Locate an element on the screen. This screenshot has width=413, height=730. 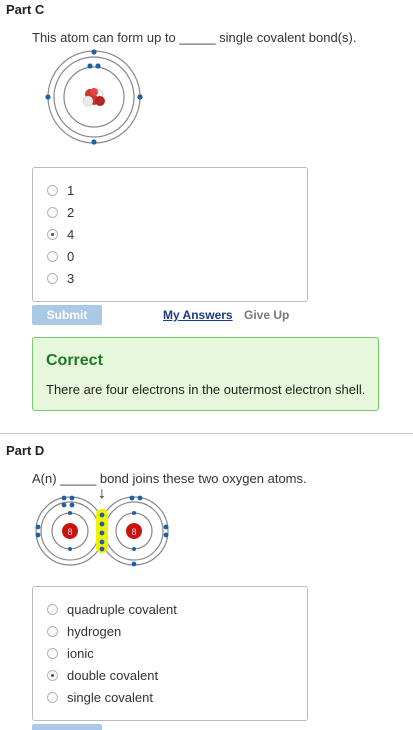
right-nucleus-label: 8 is located at coordinates (133, 532).